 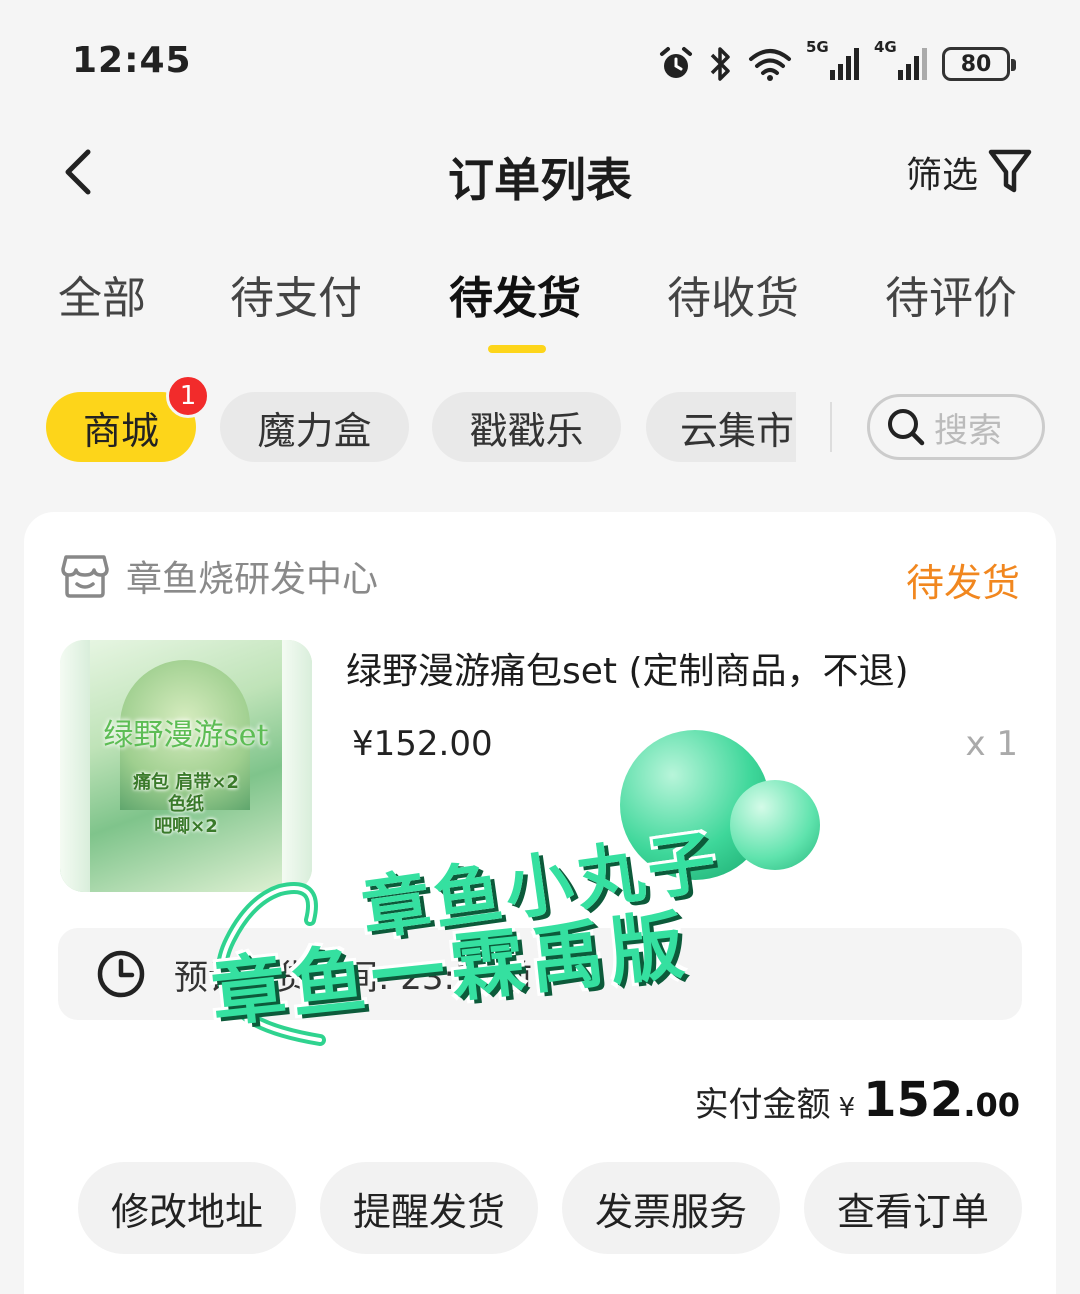 I want to click on product-image: 绿野漫游set 痛包 肩带×2 色纸 吧唧×2, so click(x=186, y=766).